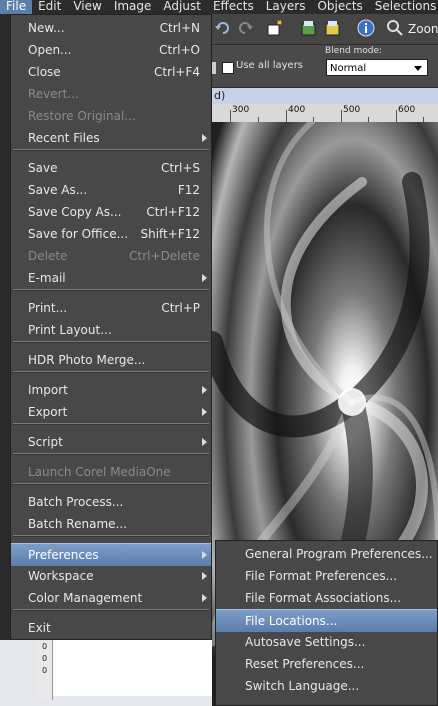  Describe the element at coordinates (366, 28) in the screenshot. I see `info-icon` at that location.